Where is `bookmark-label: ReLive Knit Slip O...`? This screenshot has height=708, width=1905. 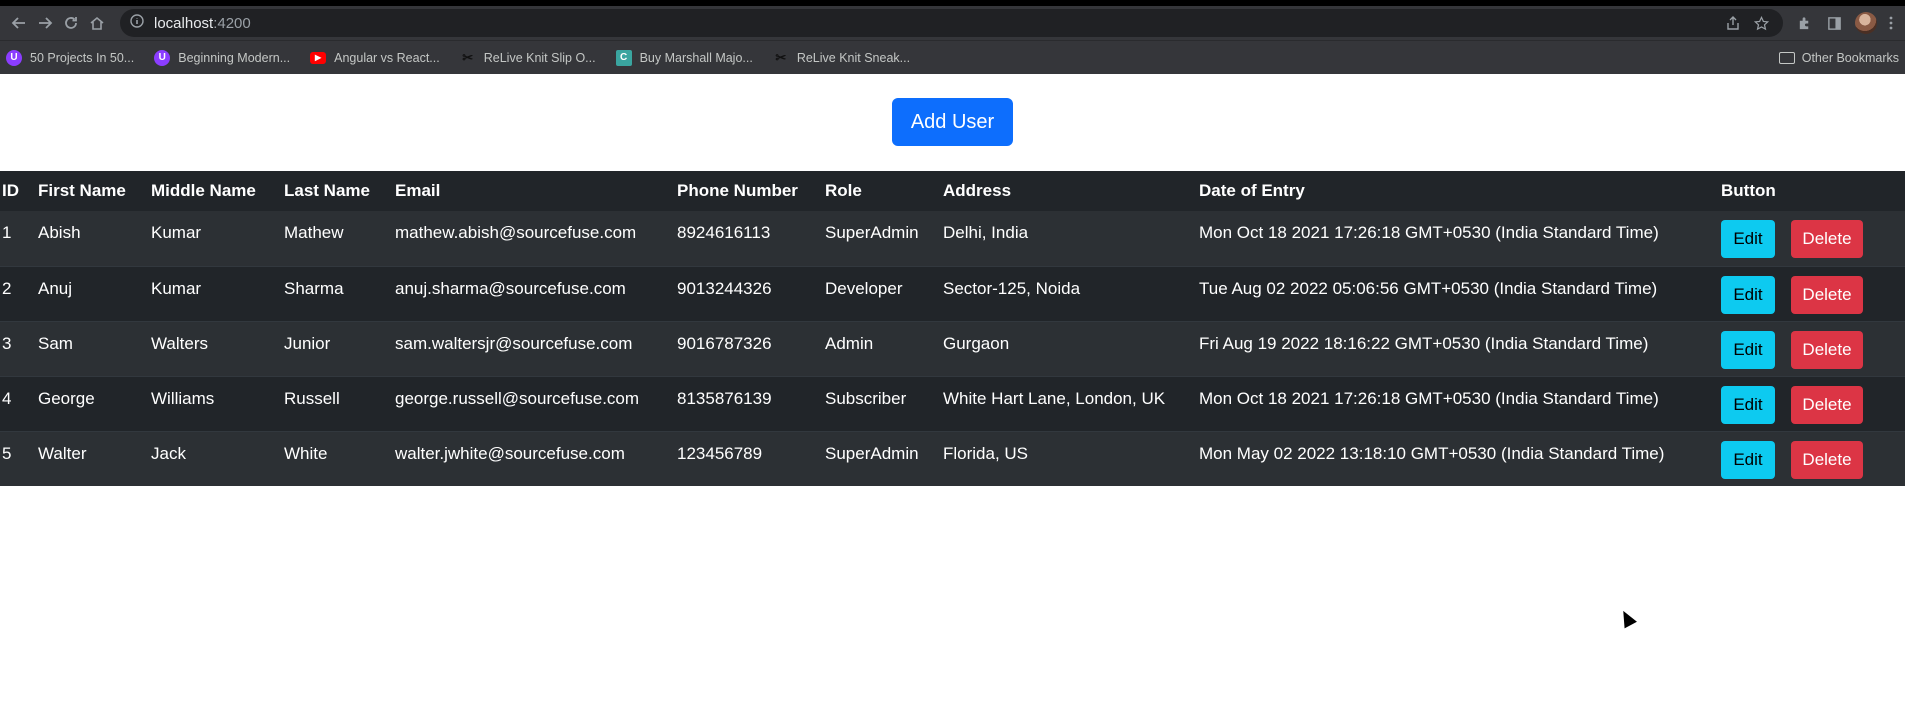 bookmark-label: ReLive Knit Slip O... is located at coordinates (539, 57).